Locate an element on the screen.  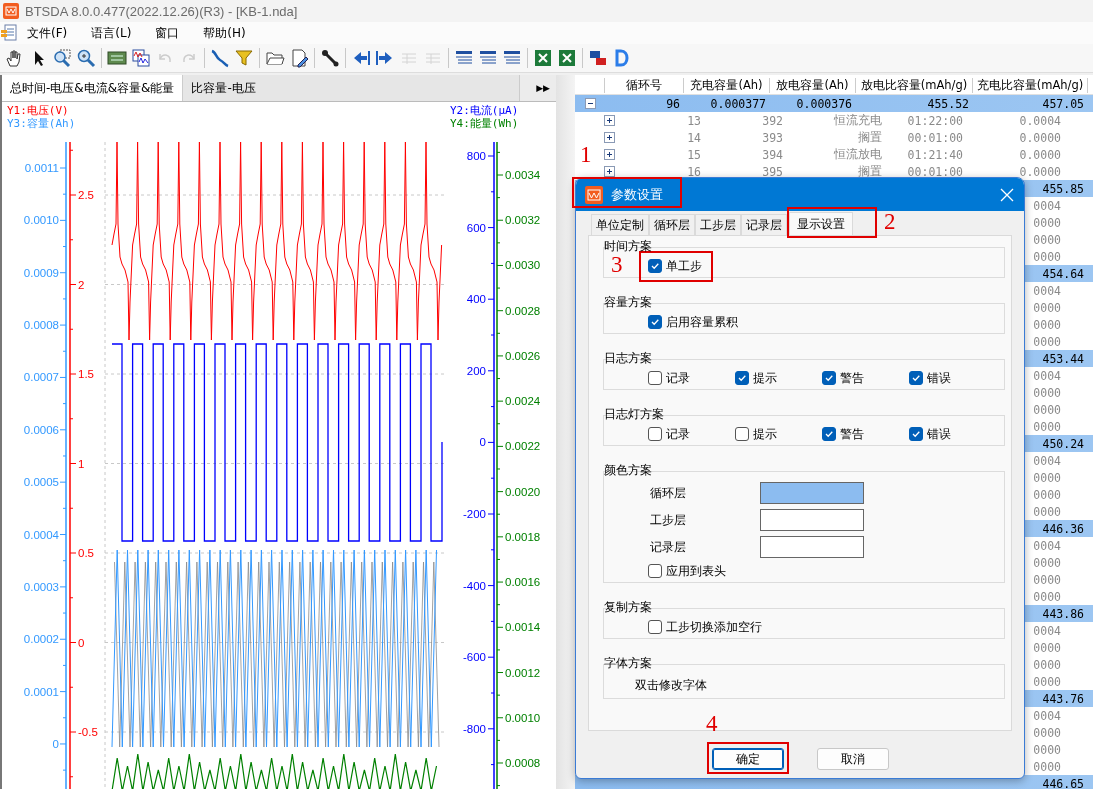
color-label: 循环层 is located at coordinates (668, 493).